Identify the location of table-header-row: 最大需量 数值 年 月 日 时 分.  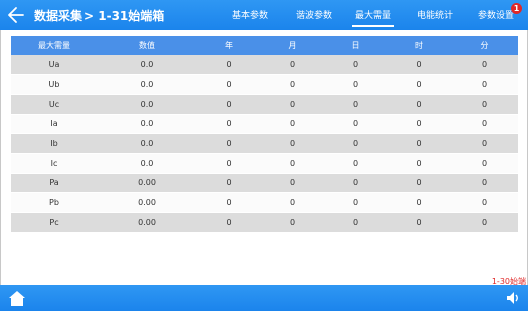
(264, 45).